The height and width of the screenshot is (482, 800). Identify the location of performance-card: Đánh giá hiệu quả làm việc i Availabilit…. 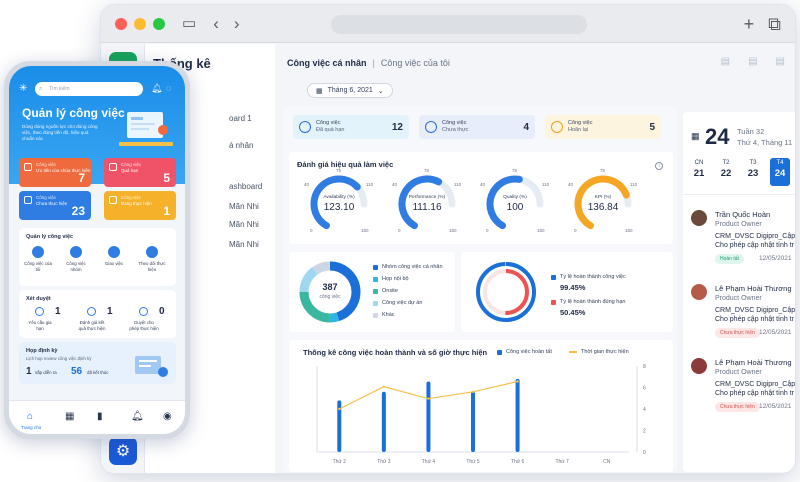
(481, 198).